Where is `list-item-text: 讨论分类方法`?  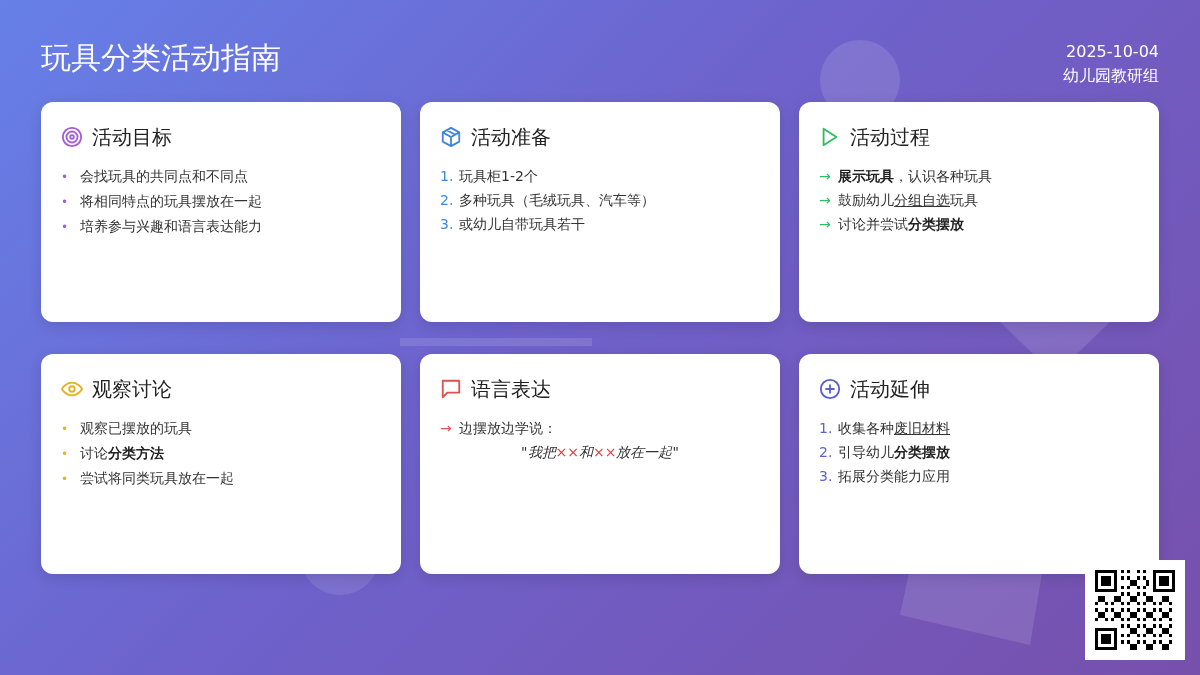
list-item-text: 讨论分类方法 is located at coordinates (122, 453).